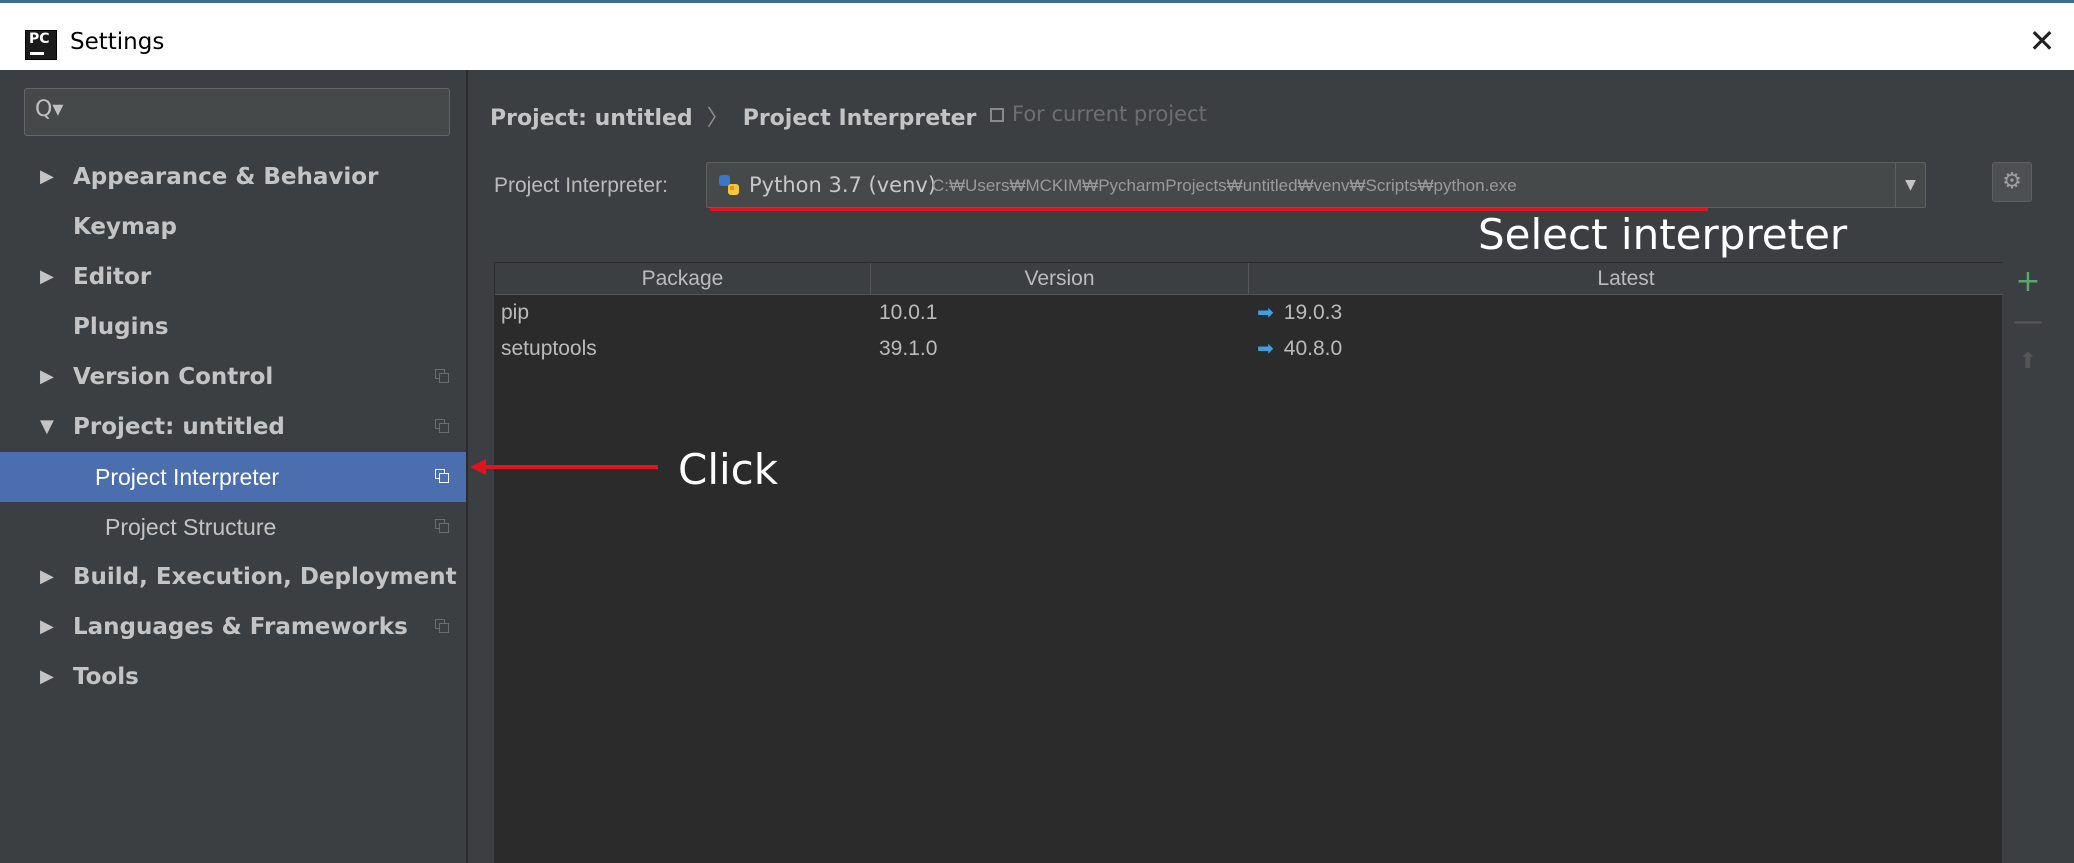  I want to click on table-header: Package Version Latest, so click(1249, 279).